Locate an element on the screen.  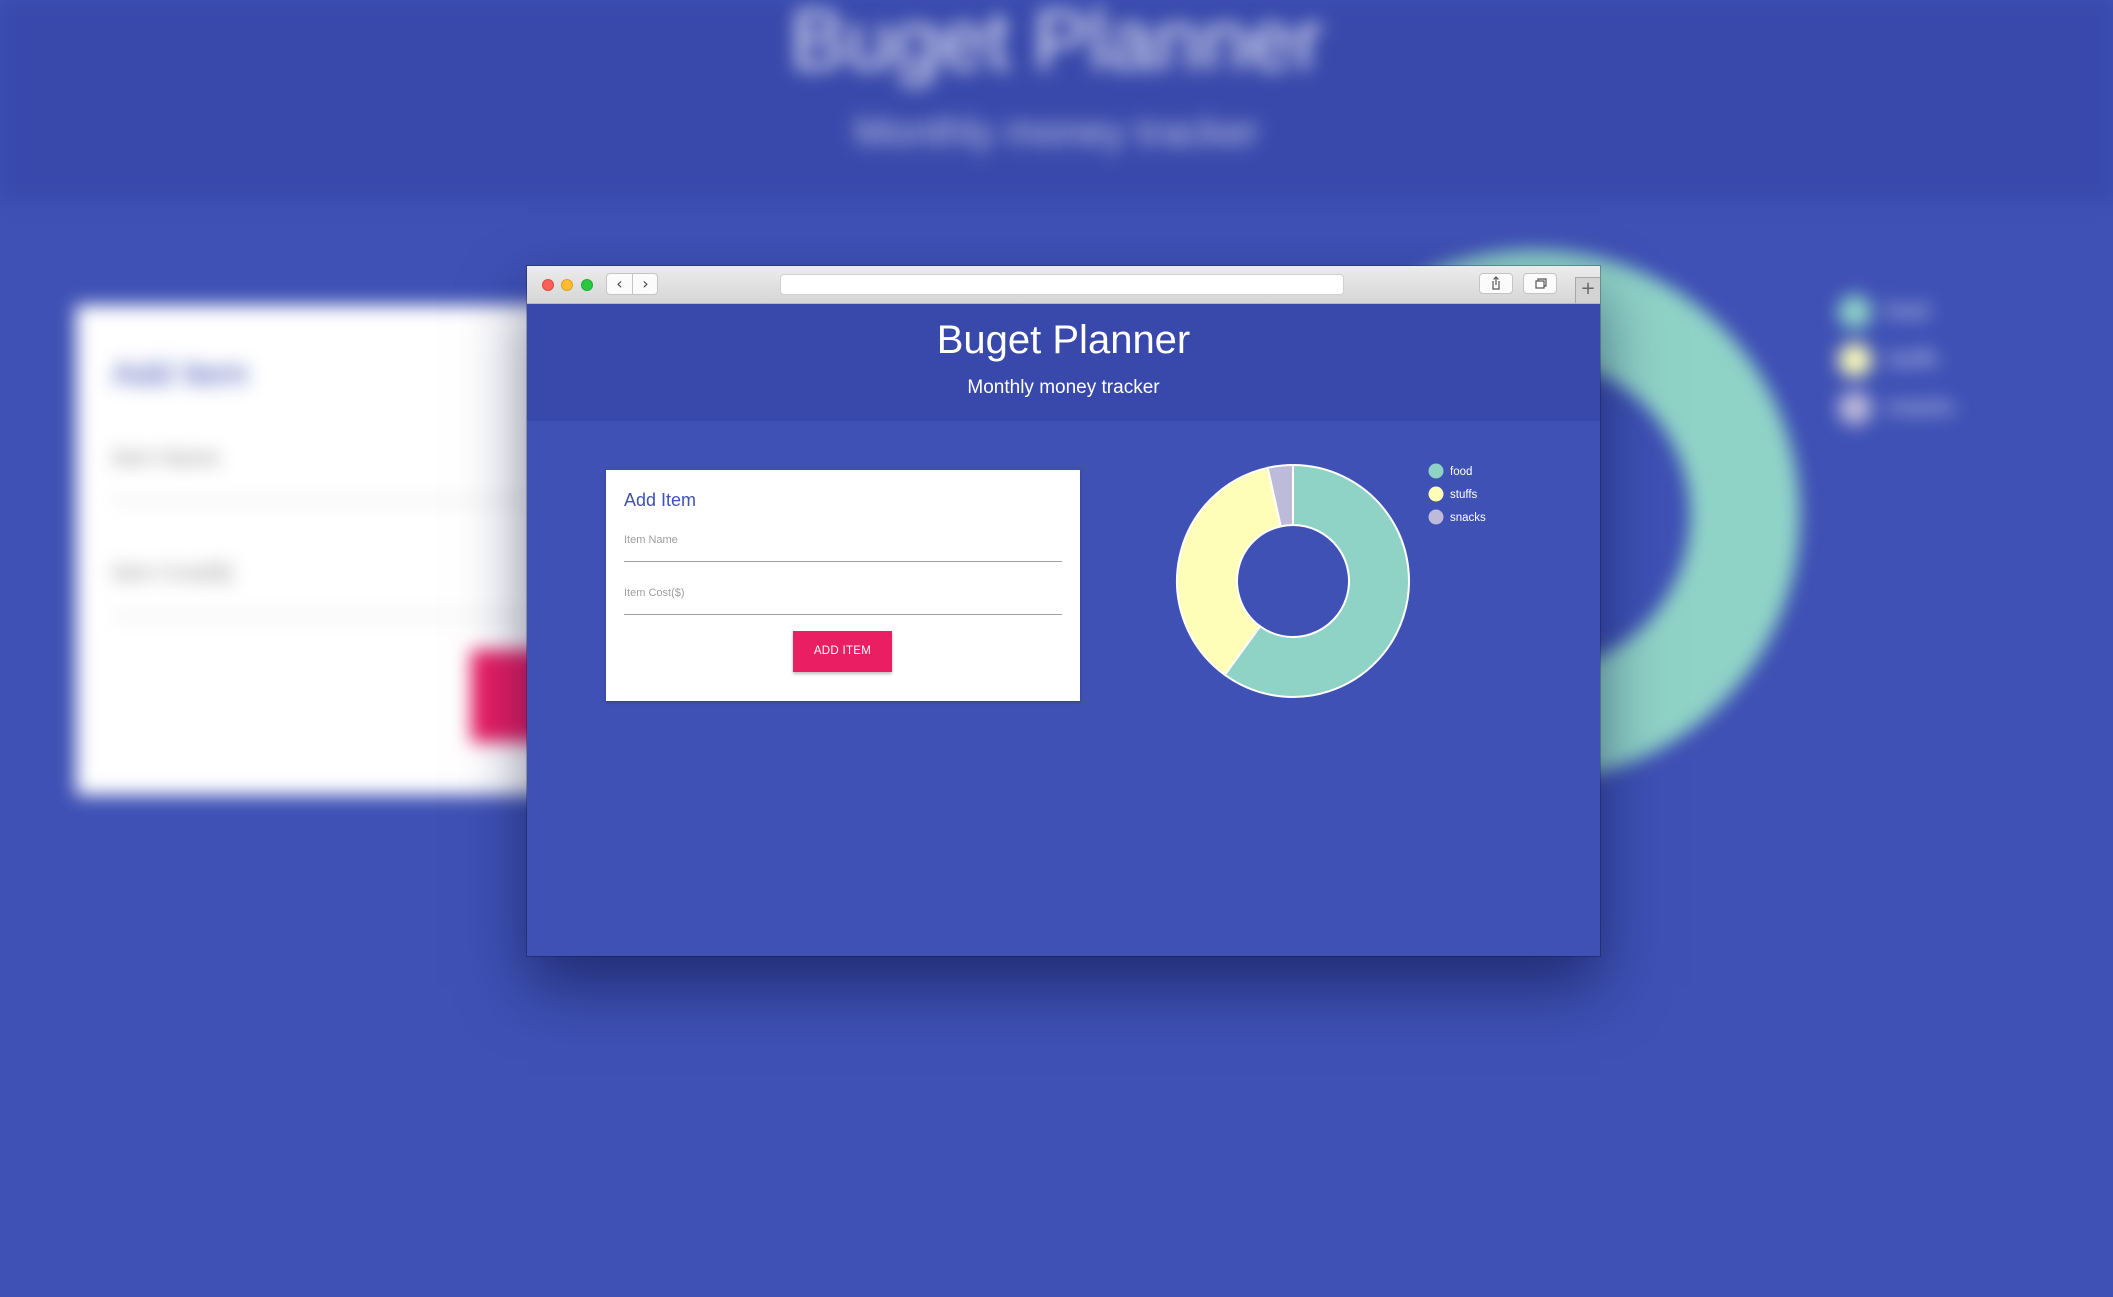
bg-item-cost-label: Item Cost($) is located at coordinates (173, 572).